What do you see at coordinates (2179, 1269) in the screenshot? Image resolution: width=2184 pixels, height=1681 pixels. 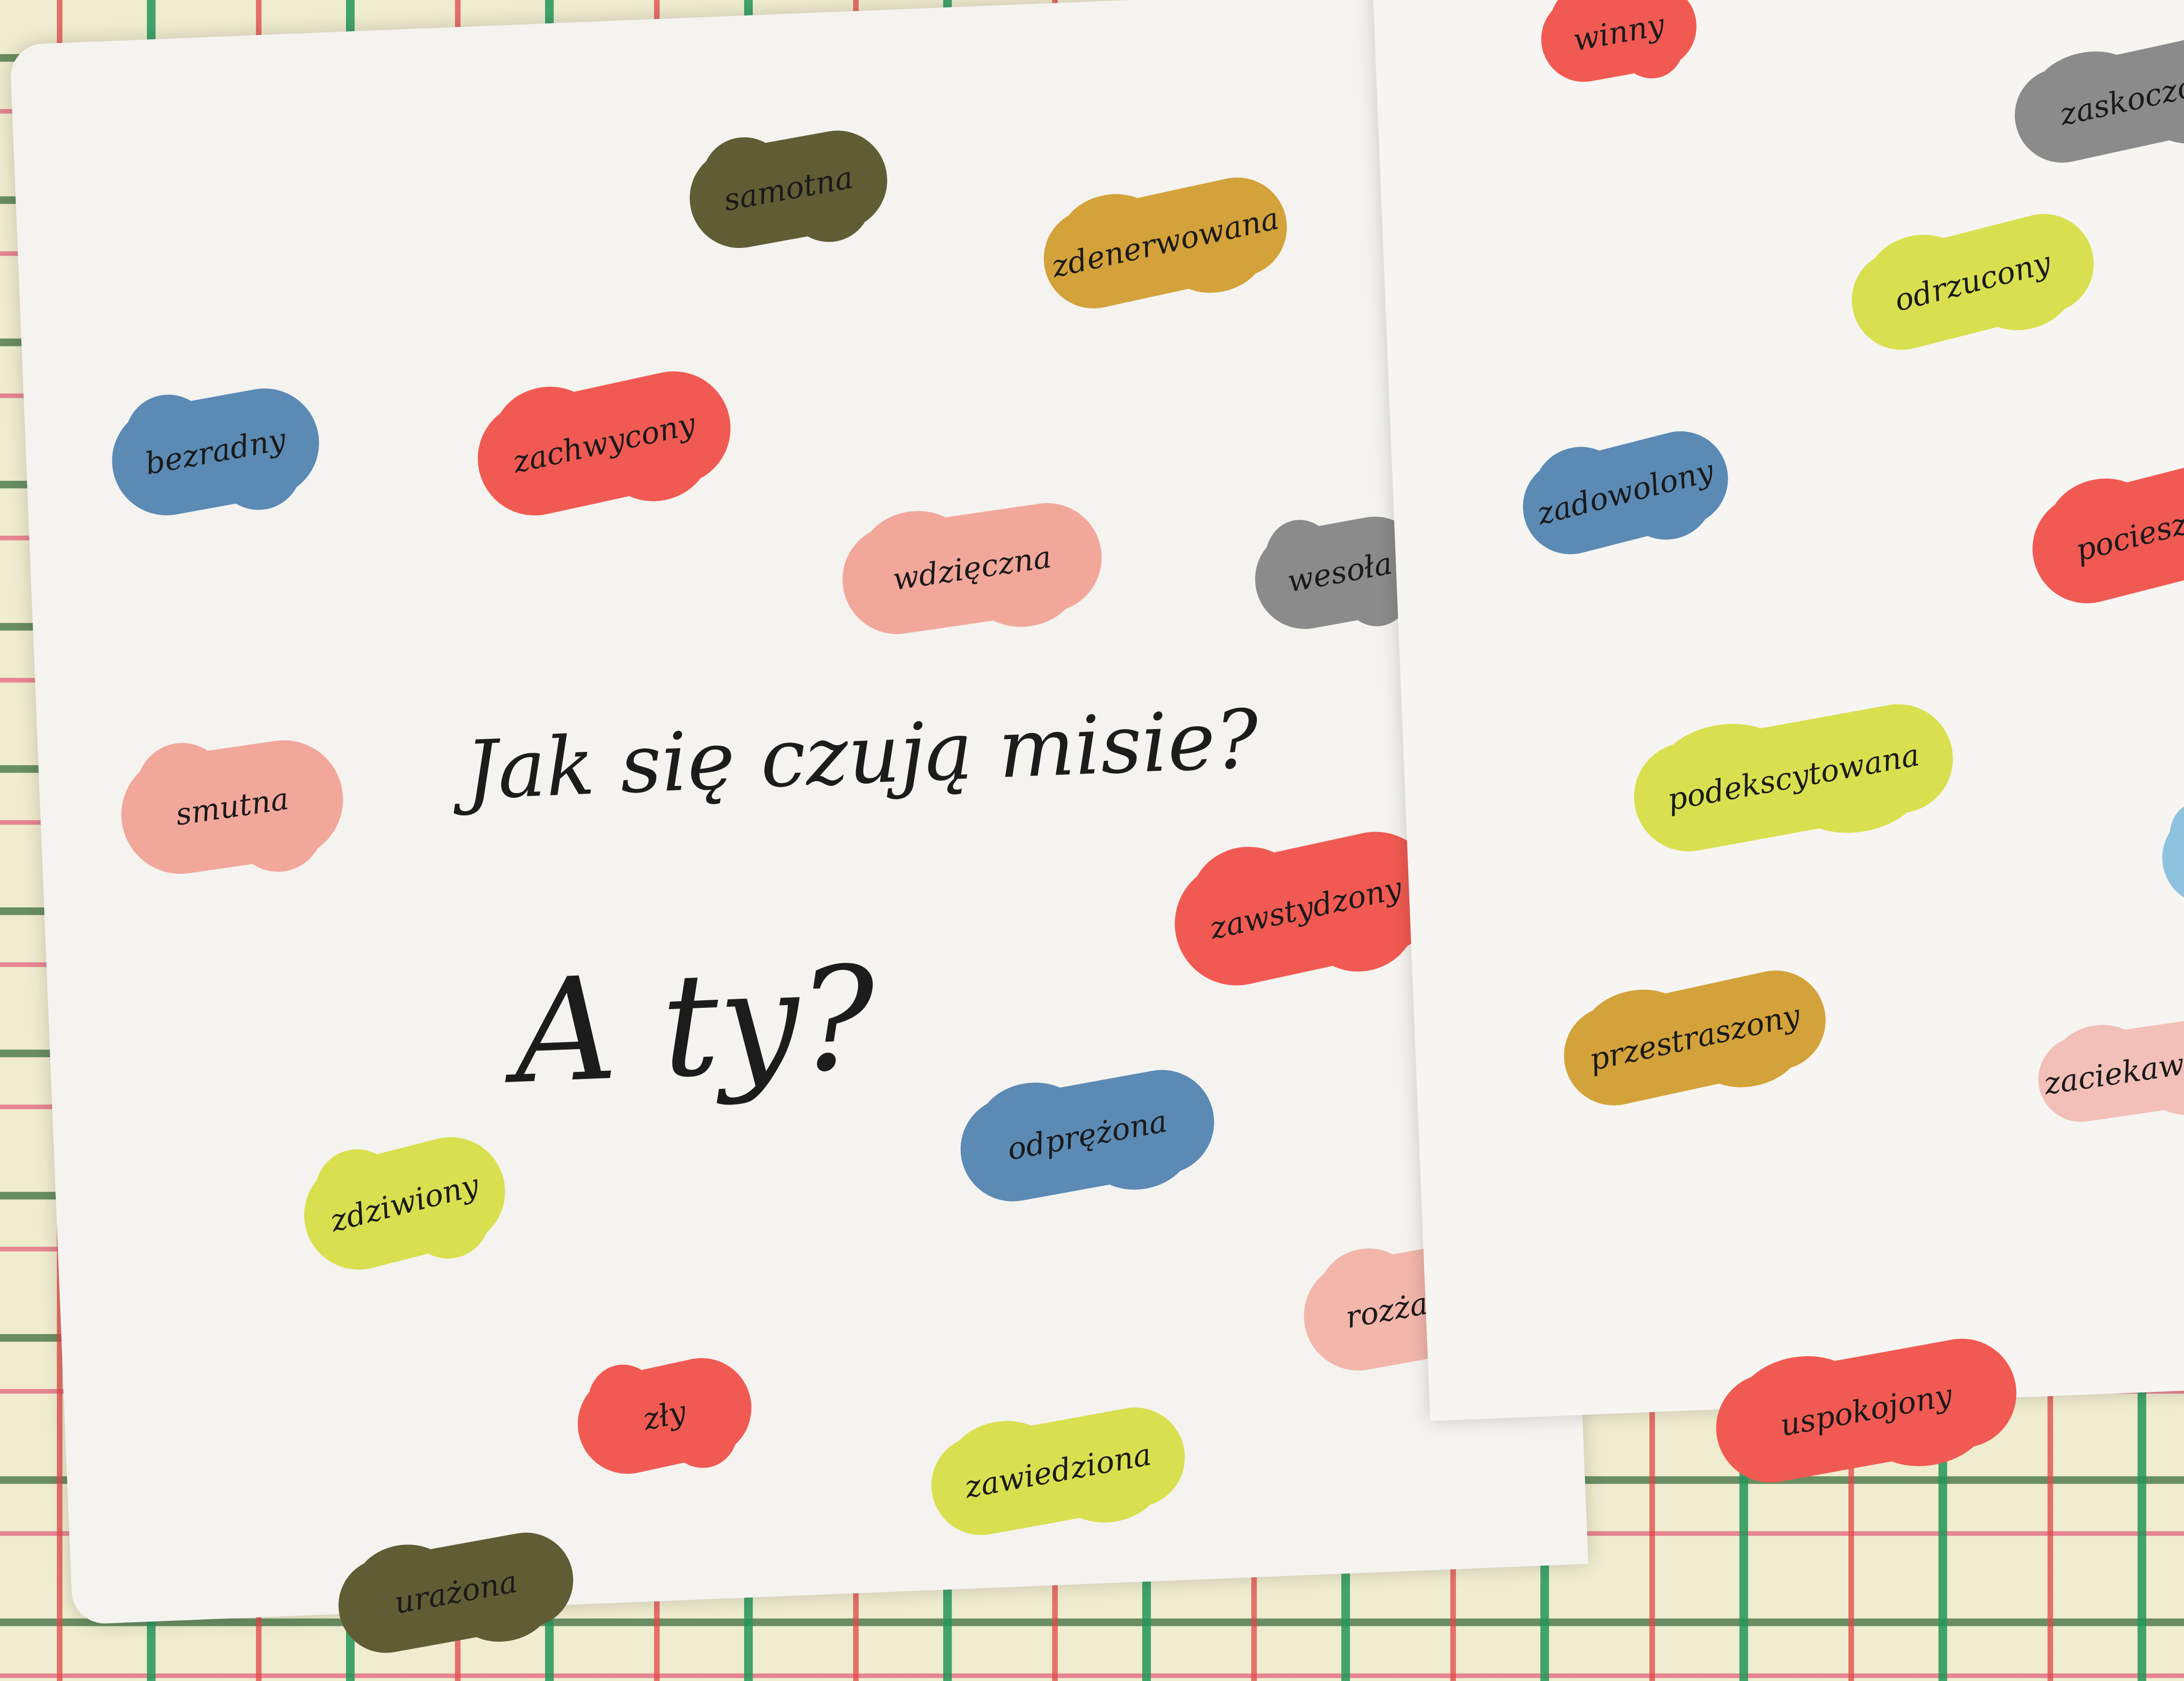 I see `right-word-blob-10: zrozpa` at bounding box center [2179, 1269].